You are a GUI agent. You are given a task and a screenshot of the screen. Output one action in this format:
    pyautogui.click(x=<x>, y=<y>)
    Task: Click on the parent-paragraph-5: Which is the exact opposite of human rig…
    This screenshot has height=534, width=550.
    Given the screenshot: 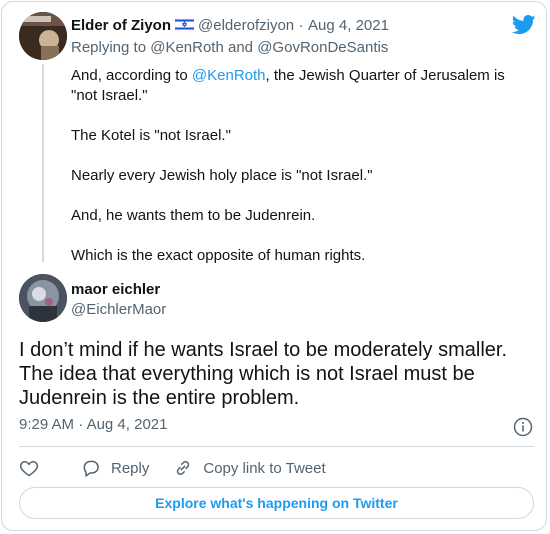 What is the action you would take?
    pyautogui.click(x=218, y=255)
    